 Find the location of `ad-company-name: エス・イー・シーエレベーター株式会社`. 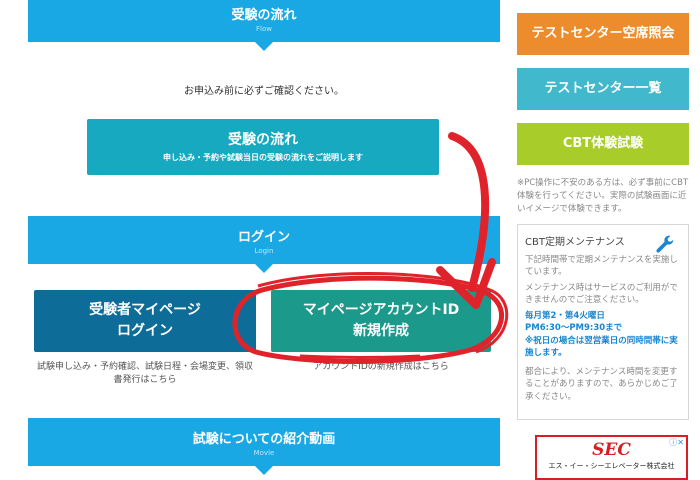

ad-company-name: エス・イー・シーエレベーター株式会社 is located at coordinates (611, 466).